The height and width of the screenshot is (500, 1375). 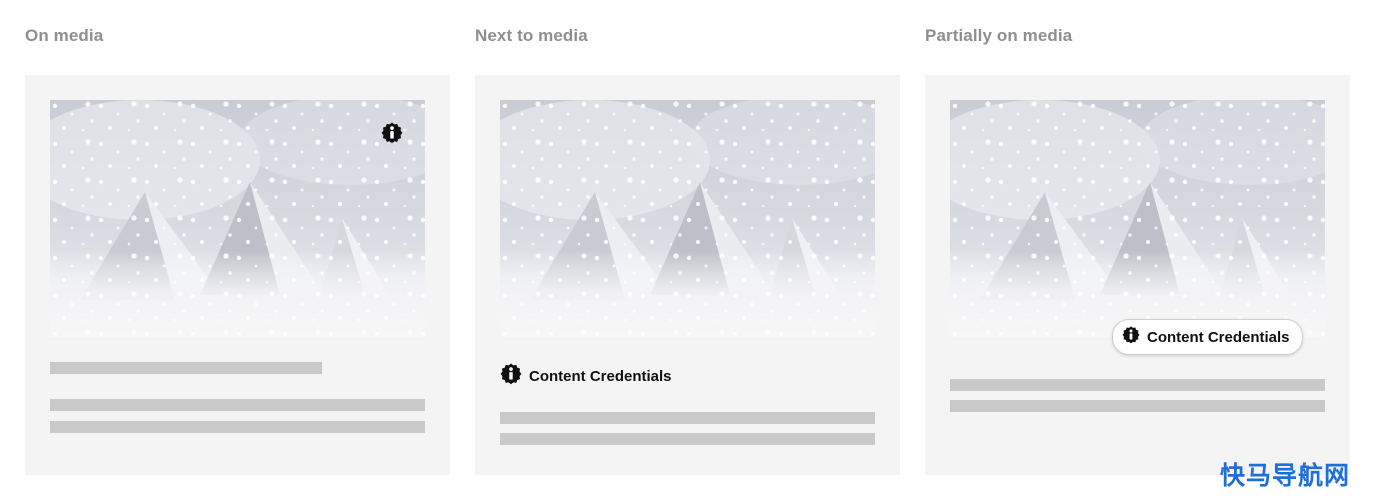 I want to click on column-title-on-media: On media, so click(x=64, y=35).